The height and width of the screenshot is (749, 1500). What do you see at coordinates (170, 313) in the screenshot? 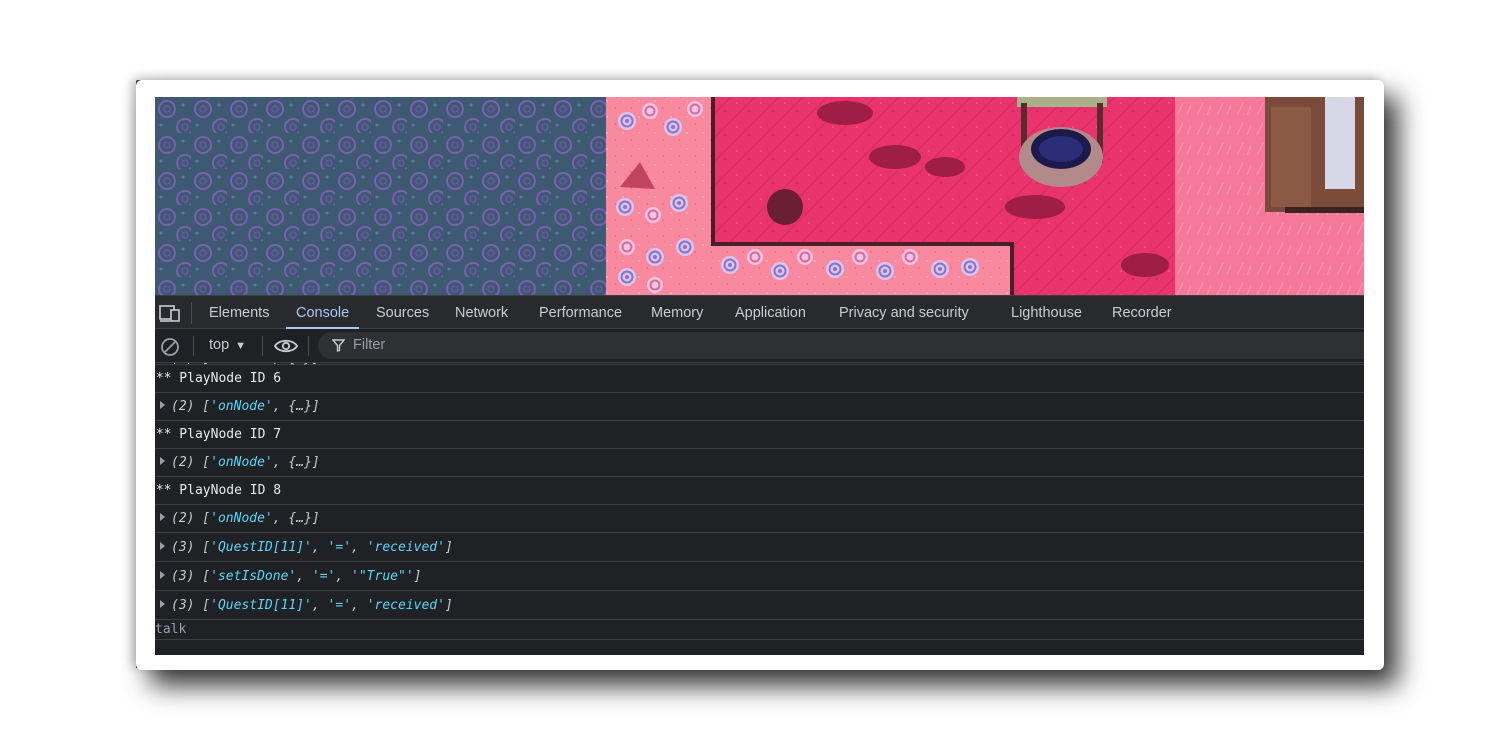
I see `device-toolbar-icon` at bounding box center [170, 313].